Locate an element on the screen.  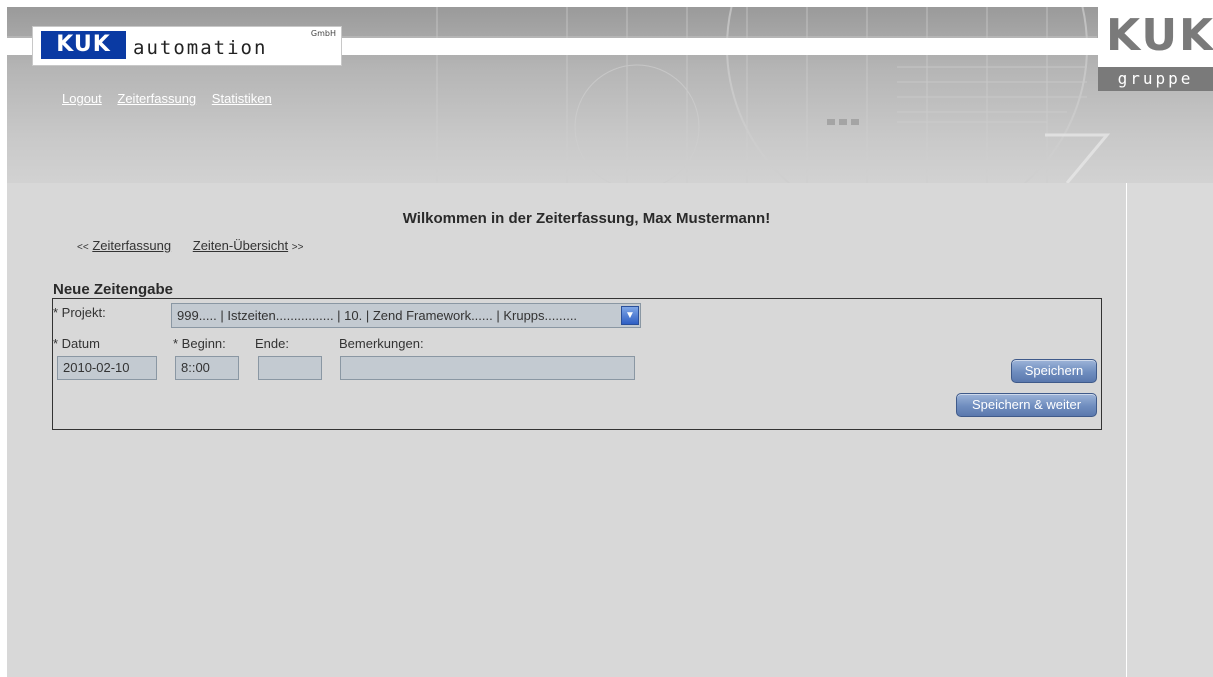
breadcrumb: << Zeiterfassung Zeiten-Übersicht >> is located at coordinates (190, 245).